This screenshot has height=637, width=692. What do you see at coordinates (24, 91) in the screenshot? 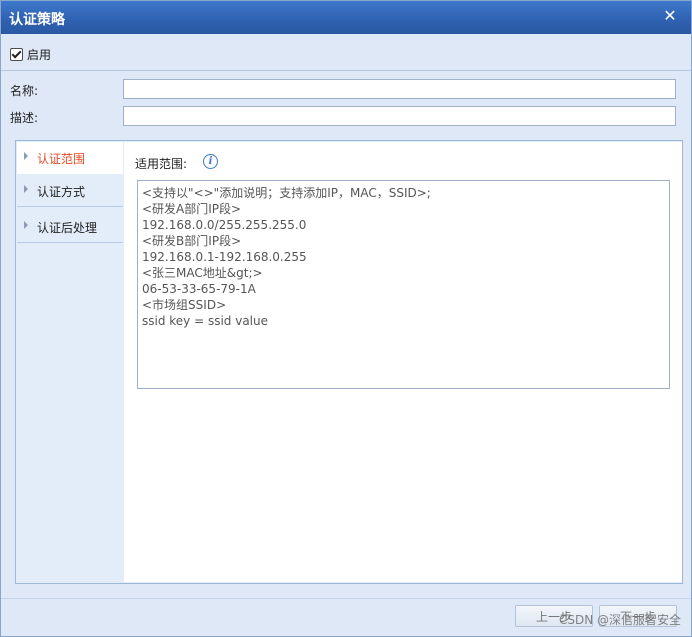
I see `name-label: 名称:` at bounding box center [24, 91].